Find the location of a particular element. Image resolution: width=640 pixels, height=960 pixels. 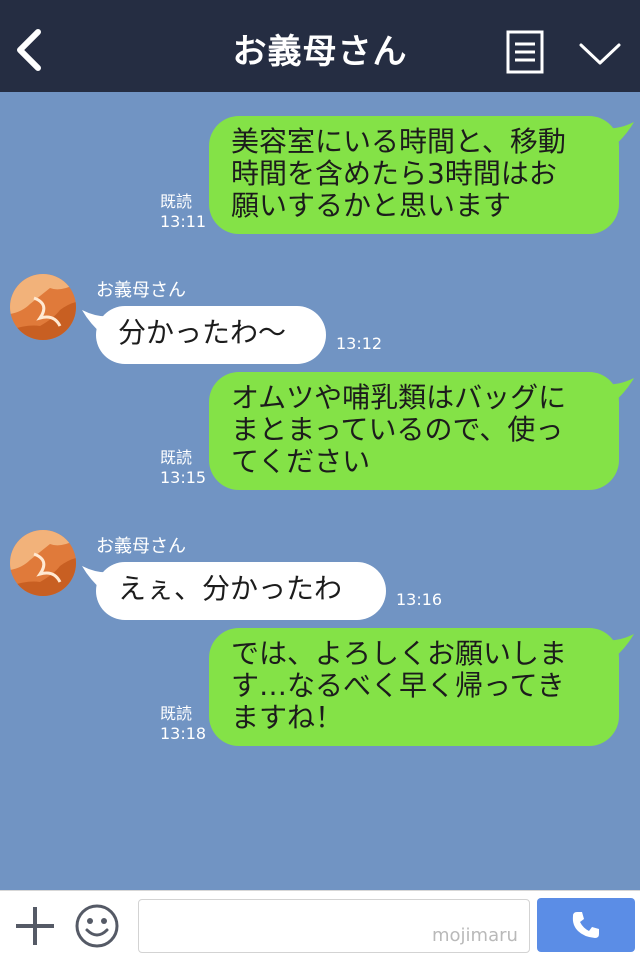

message-line: オムツや哺乳類はバッグに is located at coordinates (399, 397).